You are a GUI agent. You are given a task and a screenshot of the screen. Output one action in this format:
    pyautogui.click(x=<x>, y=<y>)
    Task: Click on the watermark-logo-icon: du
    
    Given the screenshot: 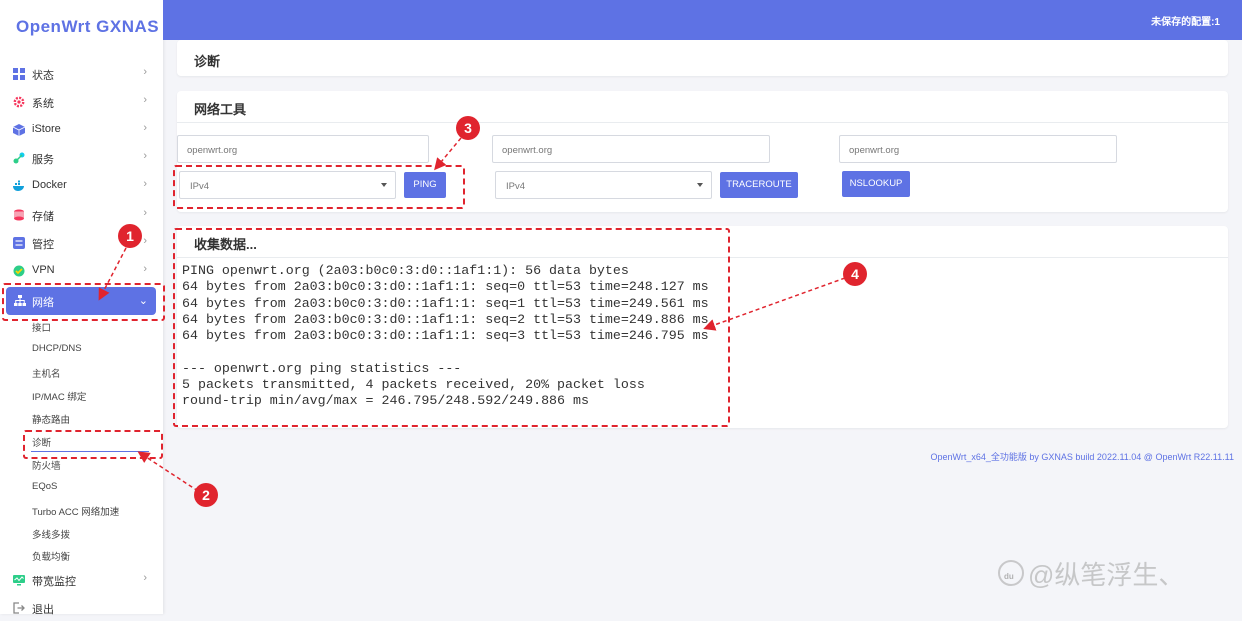 What is the action you would take?
    pyautogui.click(x=1011, y=573)
    